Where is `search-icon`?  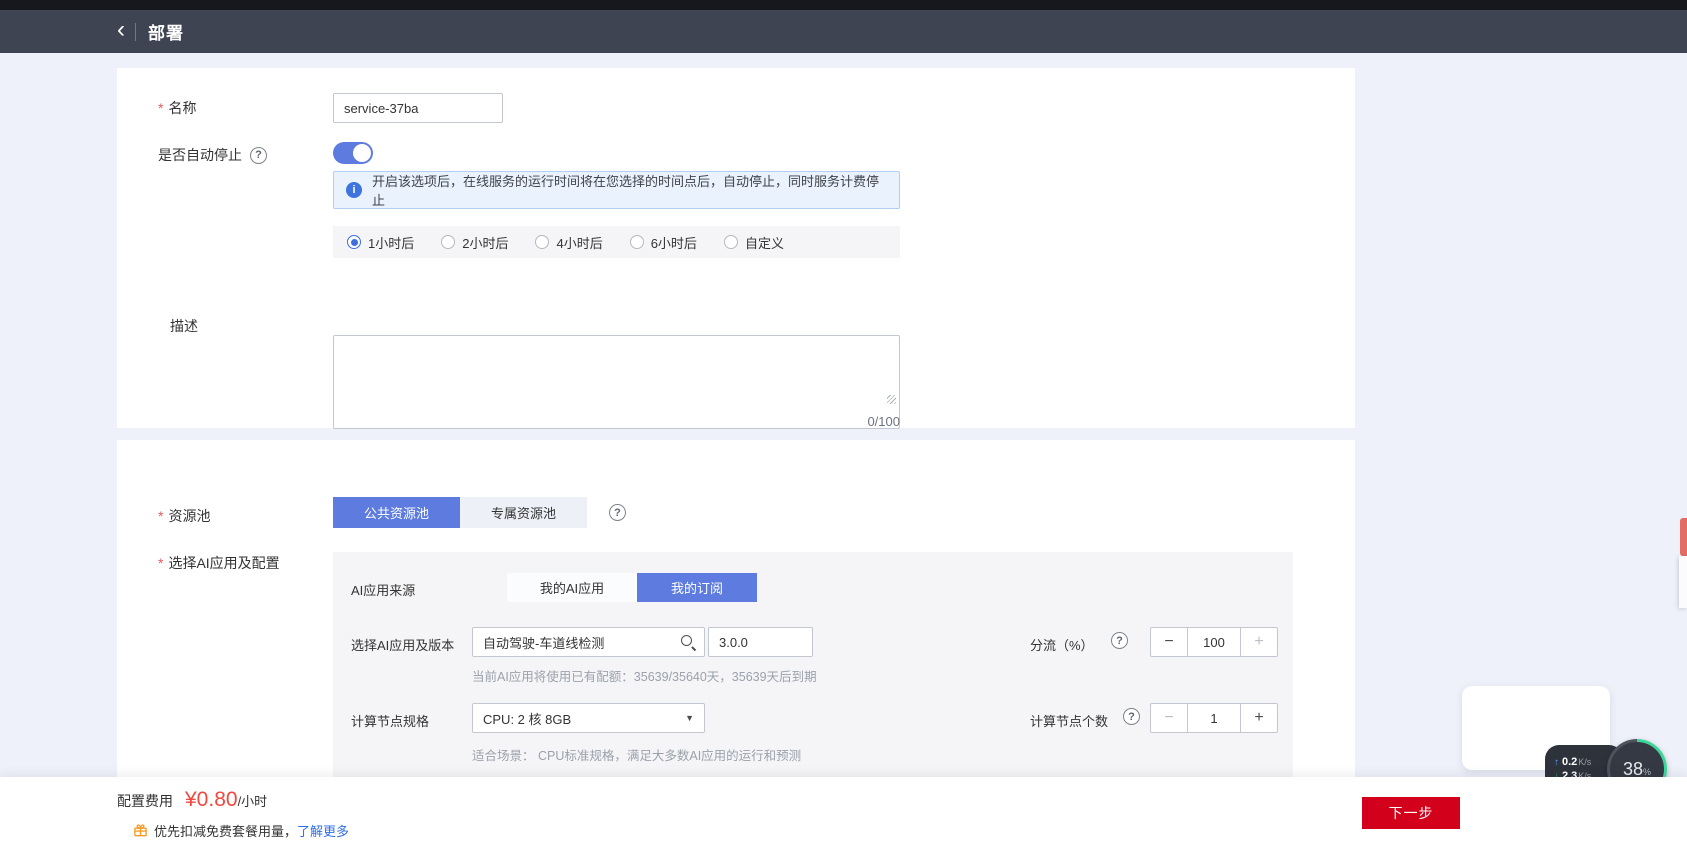 search-icon is located at coordinates (688, 642).